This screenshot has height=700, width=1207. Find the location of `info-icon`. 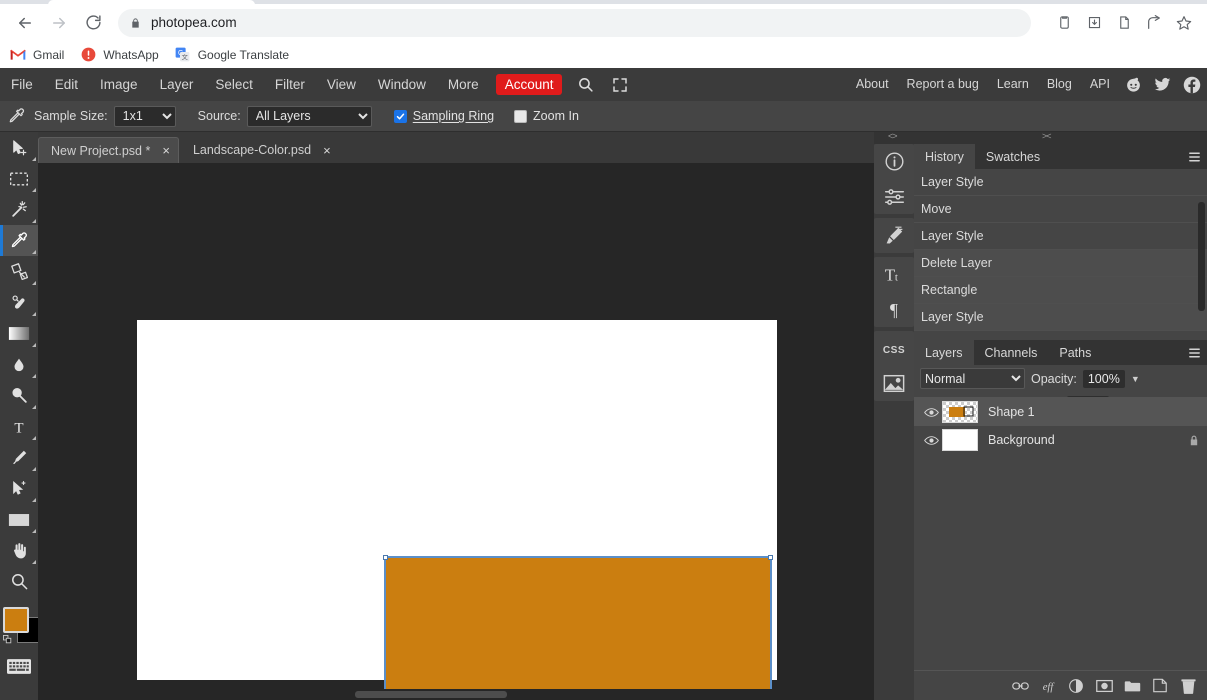

info-icon is located at coordinates (894, 161).